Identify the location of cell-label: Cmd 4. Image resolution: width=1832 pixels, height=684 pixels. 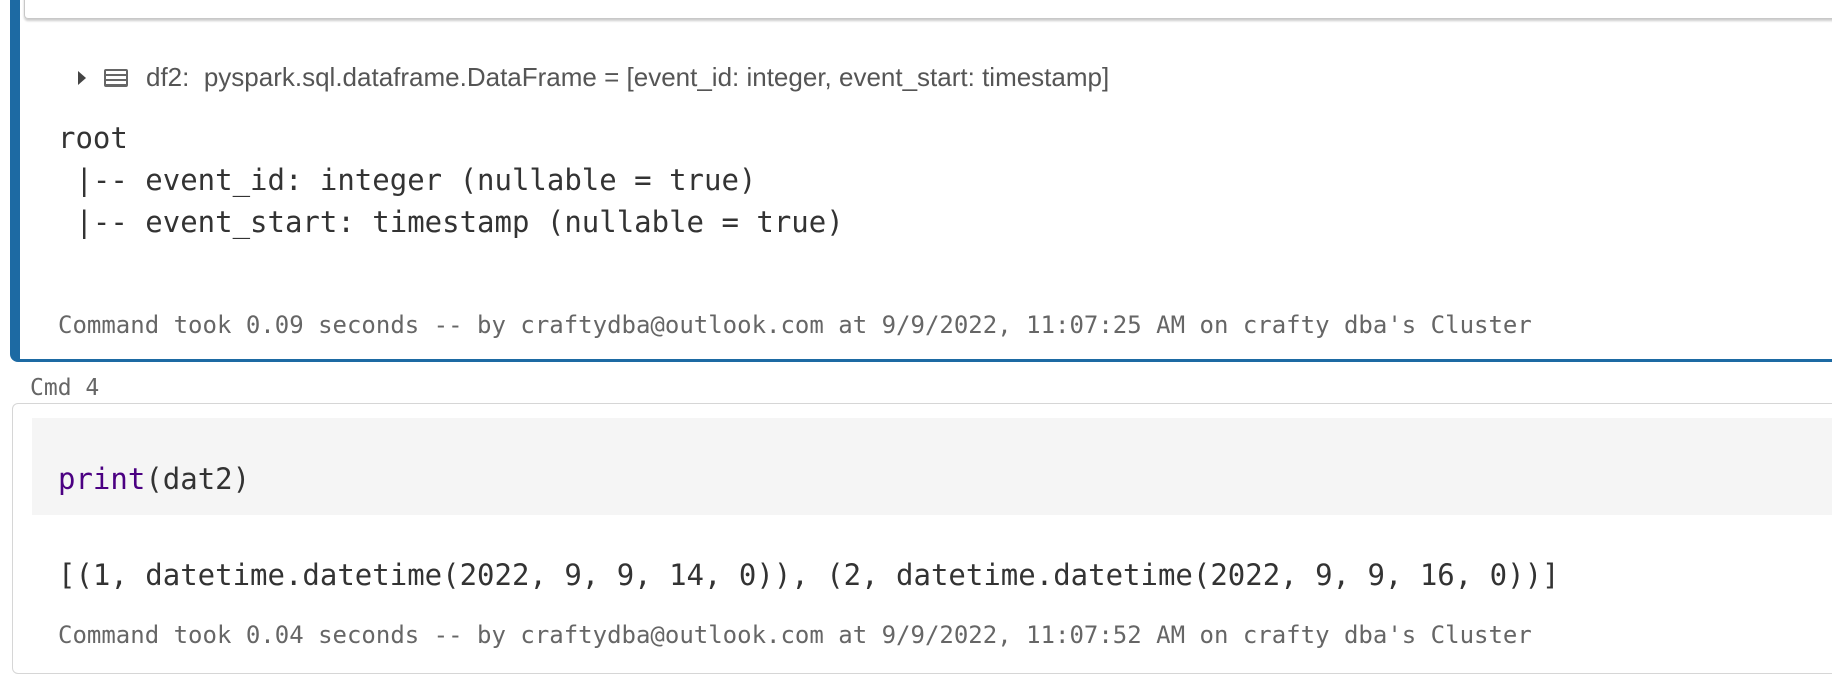
(65, 388).